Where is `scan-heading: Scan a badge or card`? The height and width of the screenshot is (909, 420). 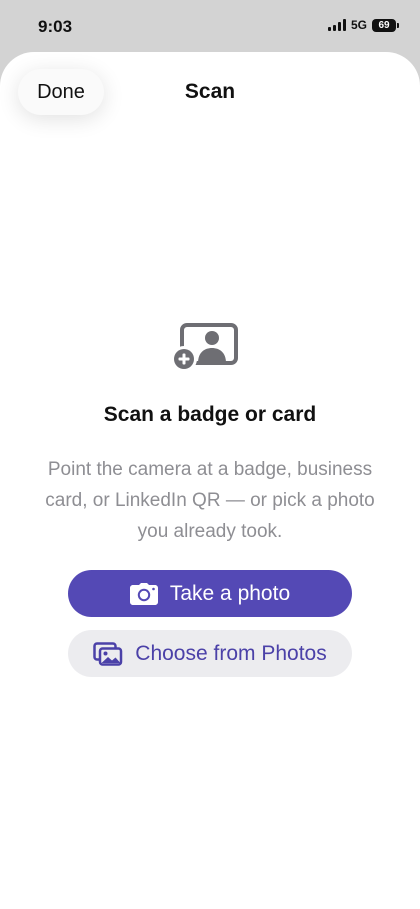 scan-heading: Scan a badge or card is located at coordinates (210, 414).